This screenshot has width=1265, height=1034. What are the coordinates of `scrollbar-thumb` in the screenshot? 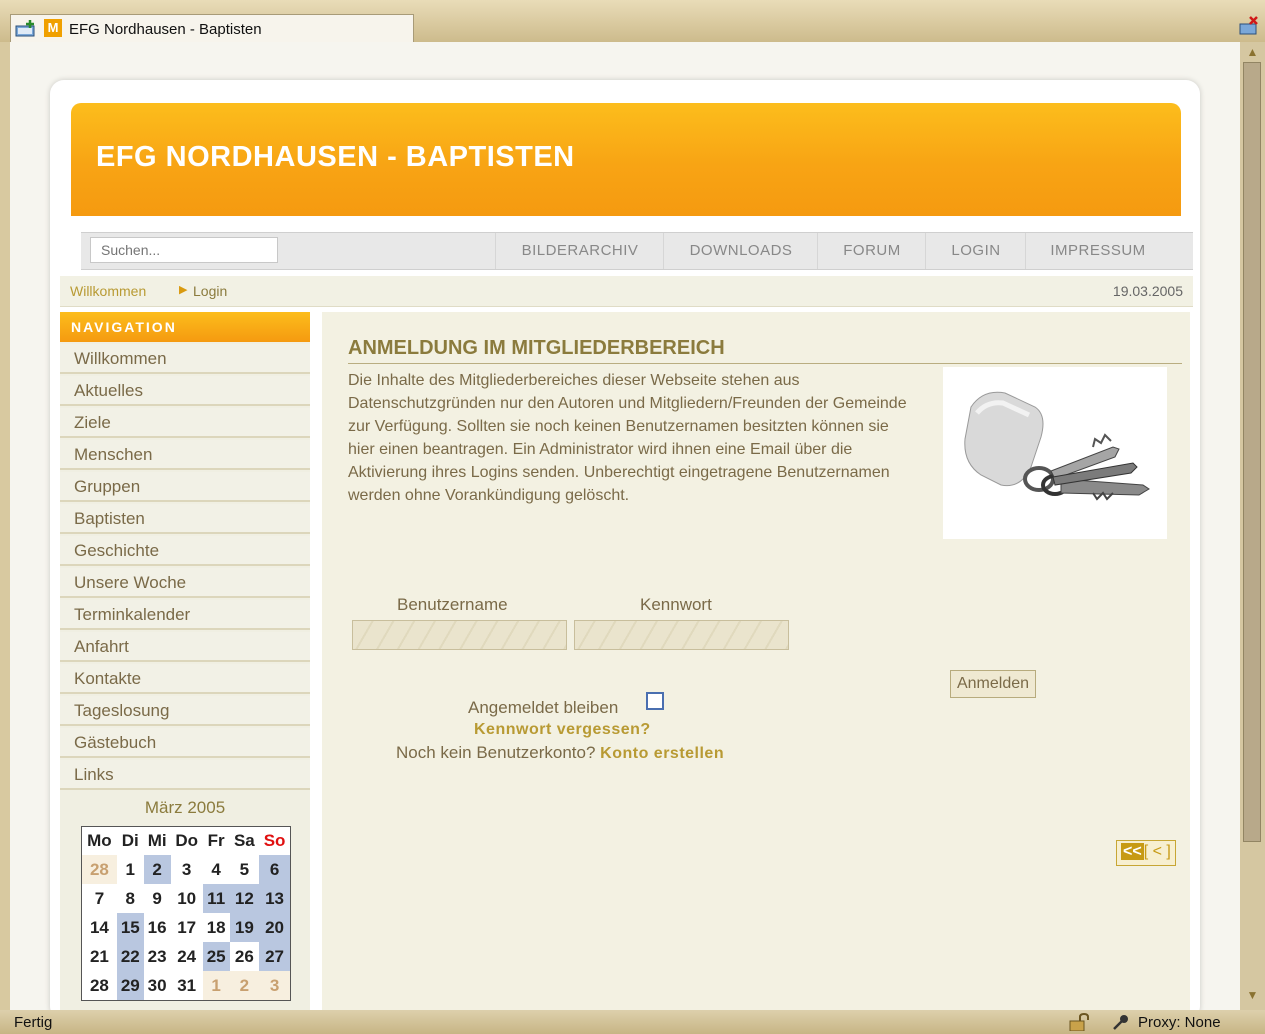 It's located at (1252, 452).